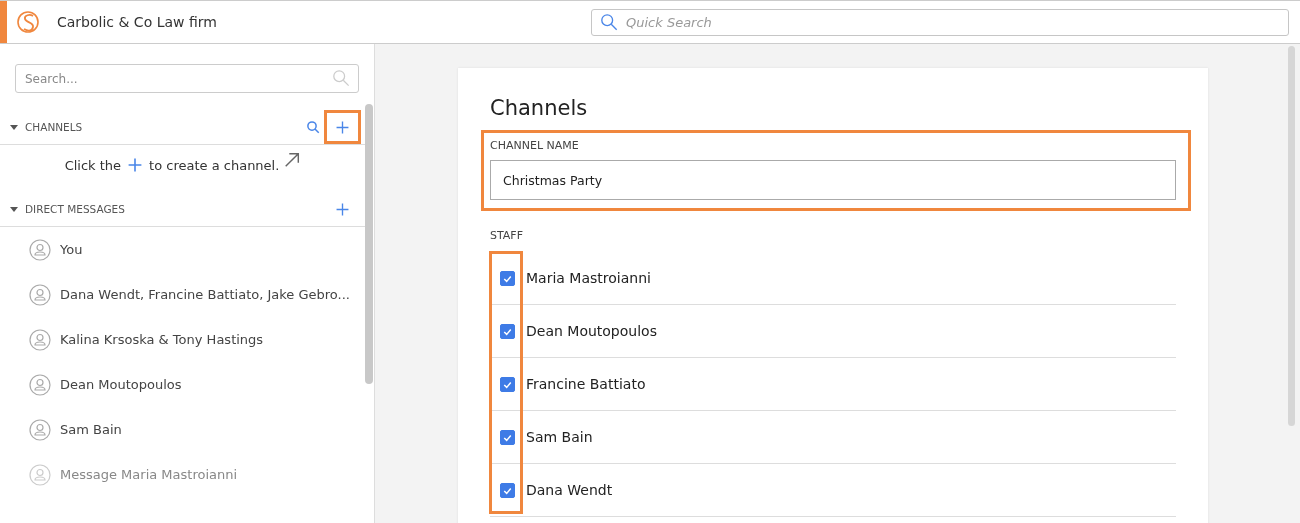  I want to click on firm-name: Carbolic & Co Law firm, so click(137, 22).